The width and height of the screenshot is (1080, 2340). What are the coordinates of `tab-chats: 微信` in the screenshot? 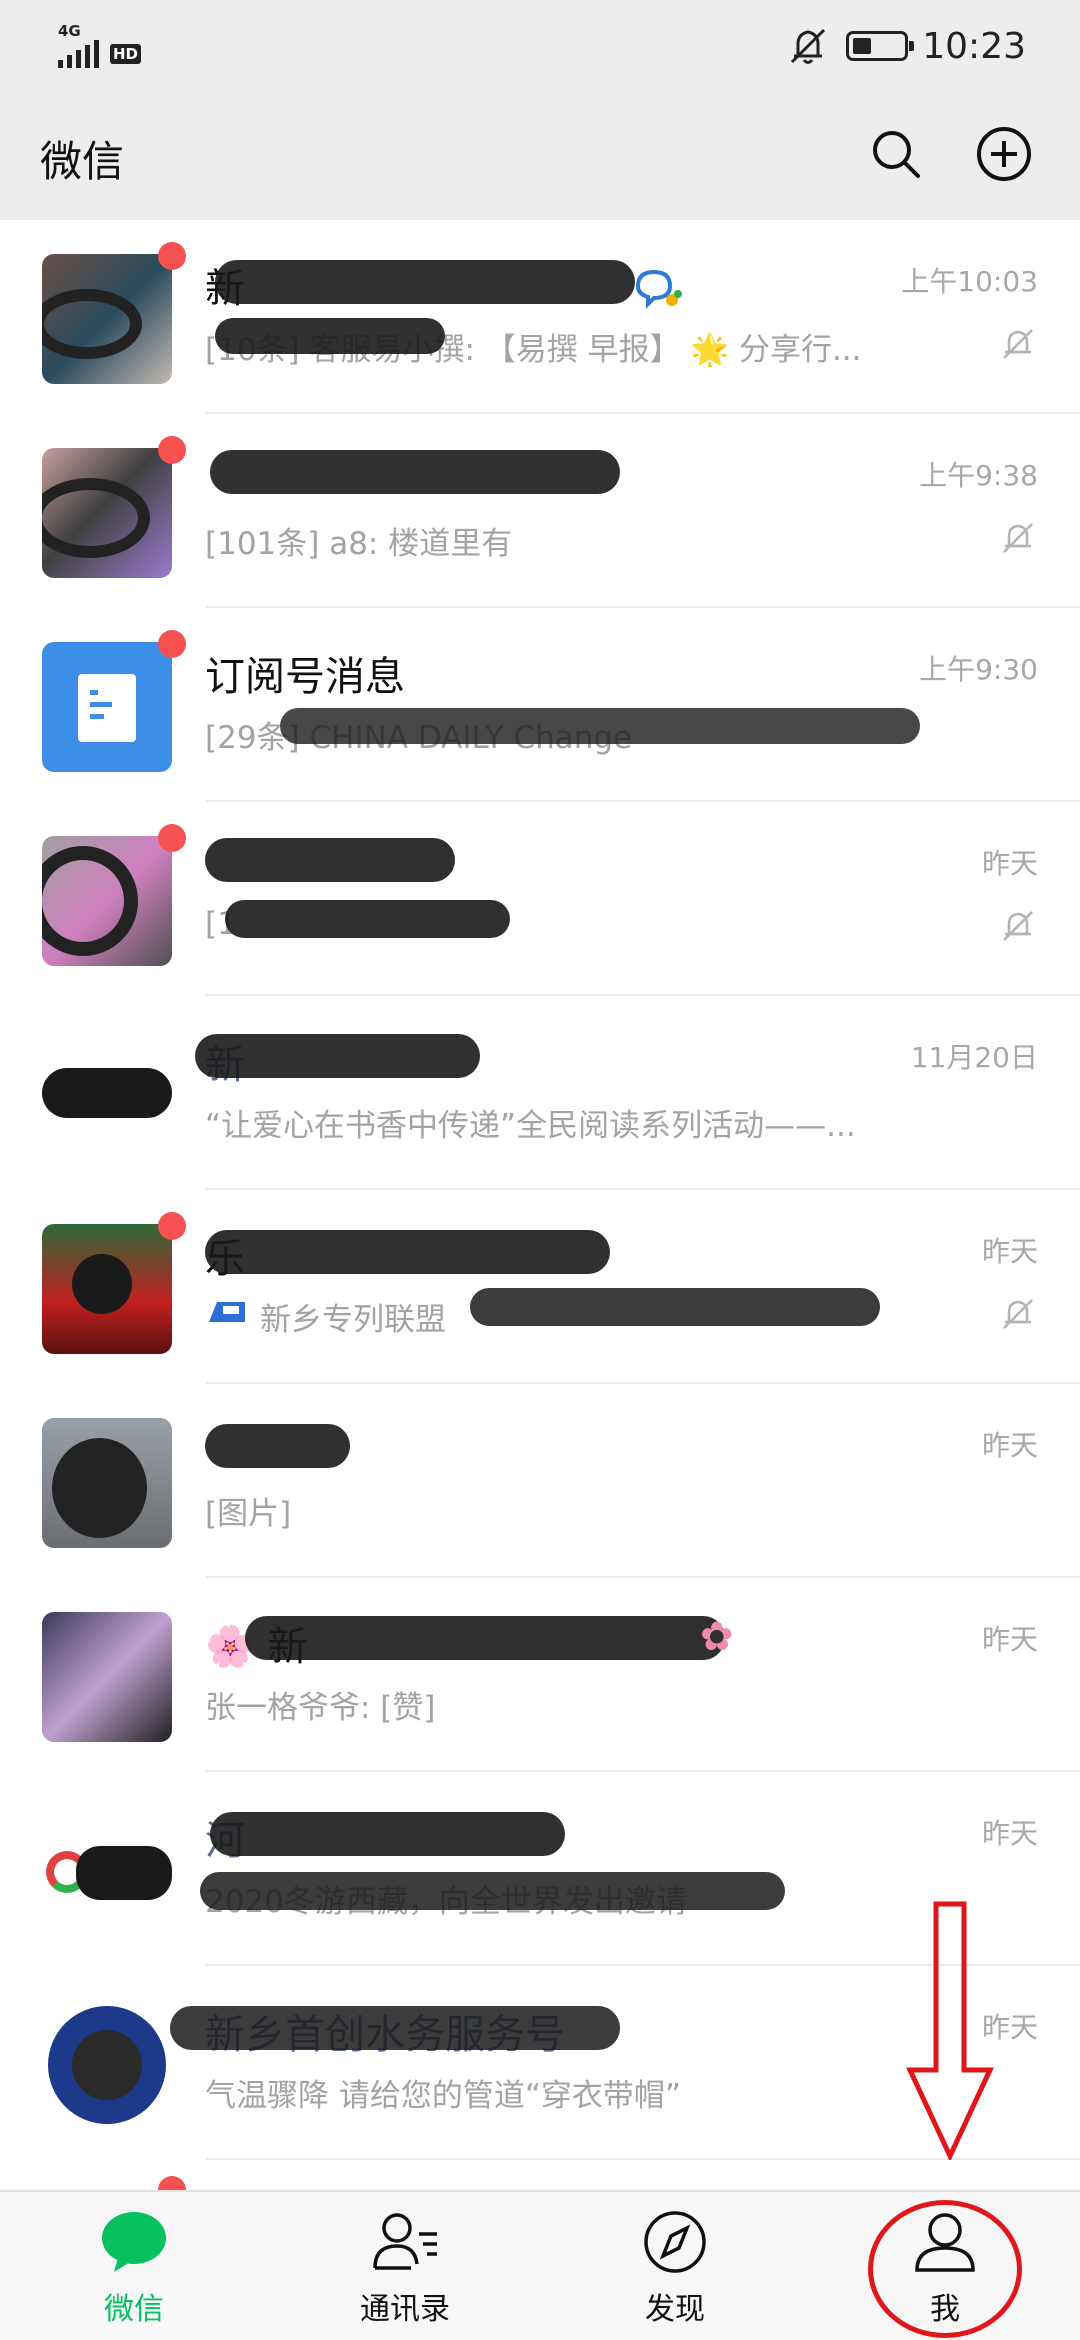 It's located at (134, 2267).